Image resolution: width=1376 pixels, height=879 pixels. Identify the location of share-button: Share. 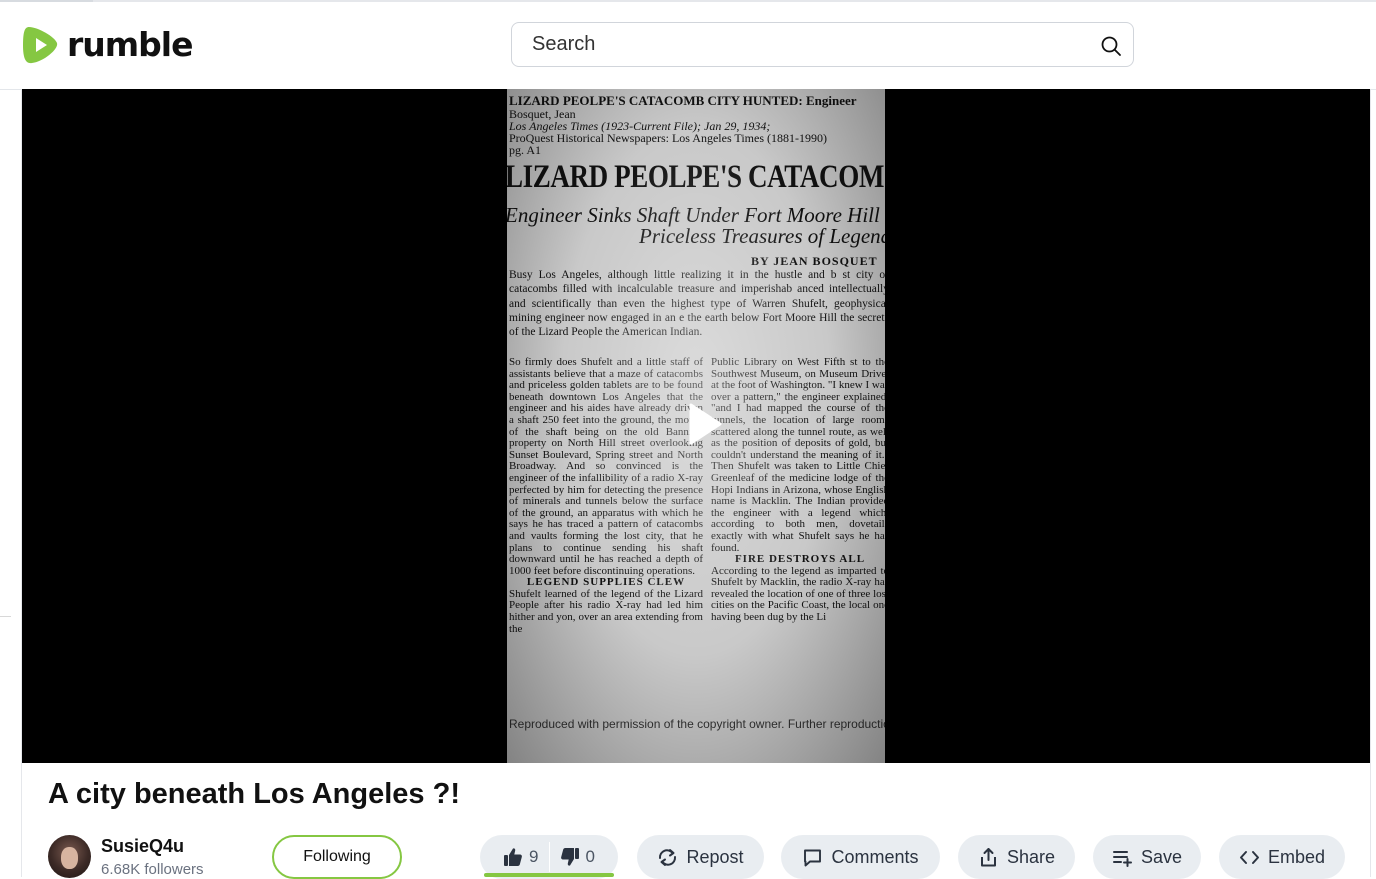
(1016, 857).